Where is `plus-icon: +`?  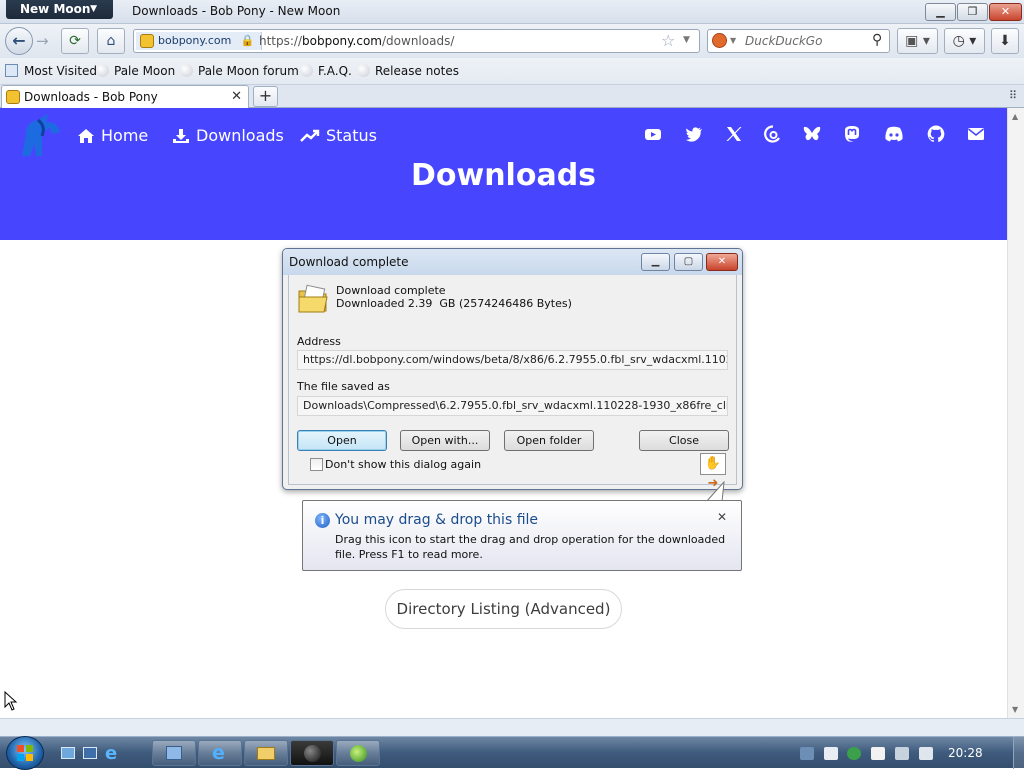
plus-icon: + is located at coordinates (265, 95).